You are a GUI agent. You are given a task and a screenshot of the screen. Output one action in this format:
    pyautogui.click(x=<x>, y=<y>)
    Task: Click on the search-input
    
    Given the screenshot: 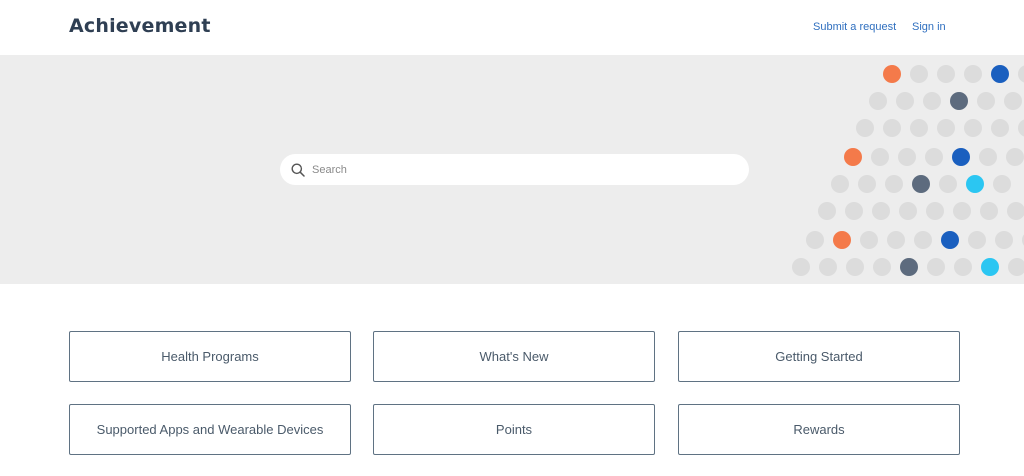 What is the action you would take?
    pyautogui.click(x=522, y=169)
    